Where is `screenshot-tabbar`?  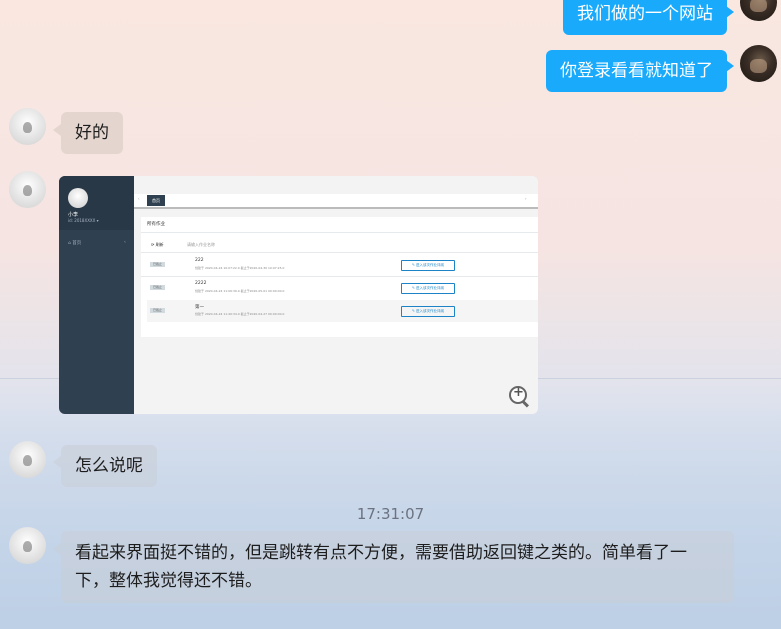
screenshot-tabbar is located at coordinates (336, 201).